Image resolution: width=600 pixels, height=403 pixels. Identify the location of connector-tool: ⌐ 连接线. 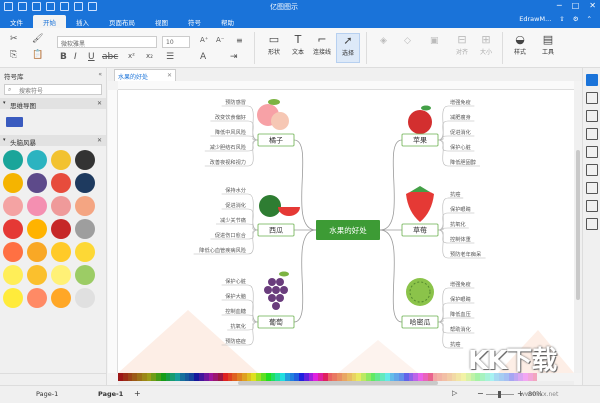
(322, 44).